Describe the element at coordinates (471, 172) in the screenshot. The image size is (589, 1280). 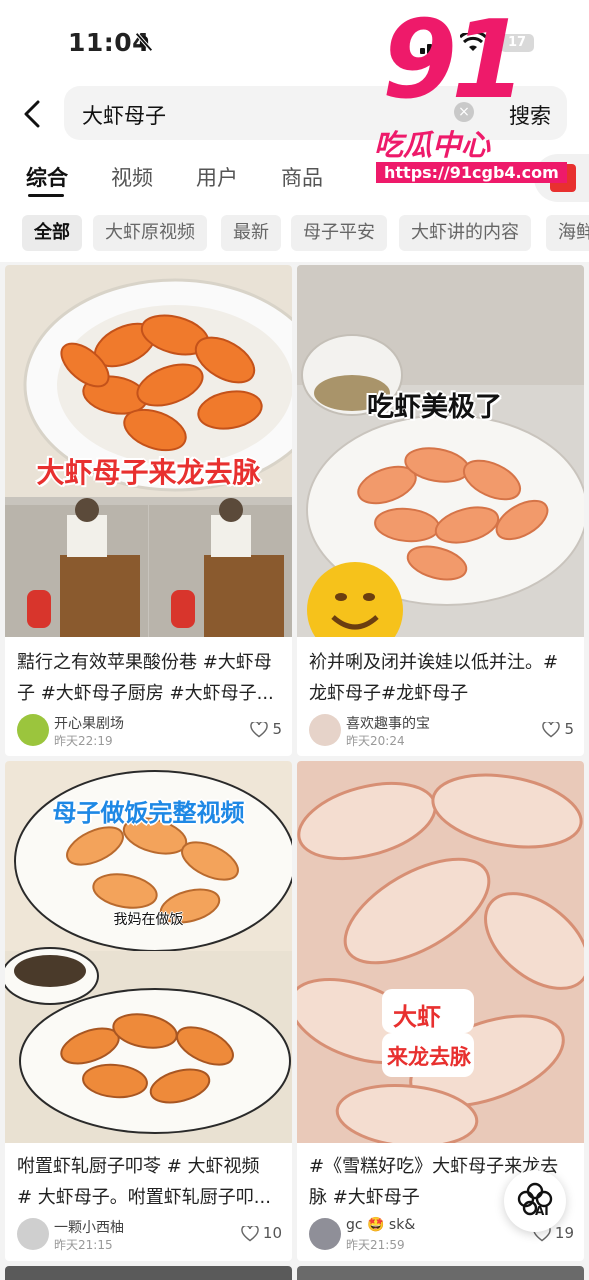
I see `watermark-url: https://91cgb4.com` at that location.